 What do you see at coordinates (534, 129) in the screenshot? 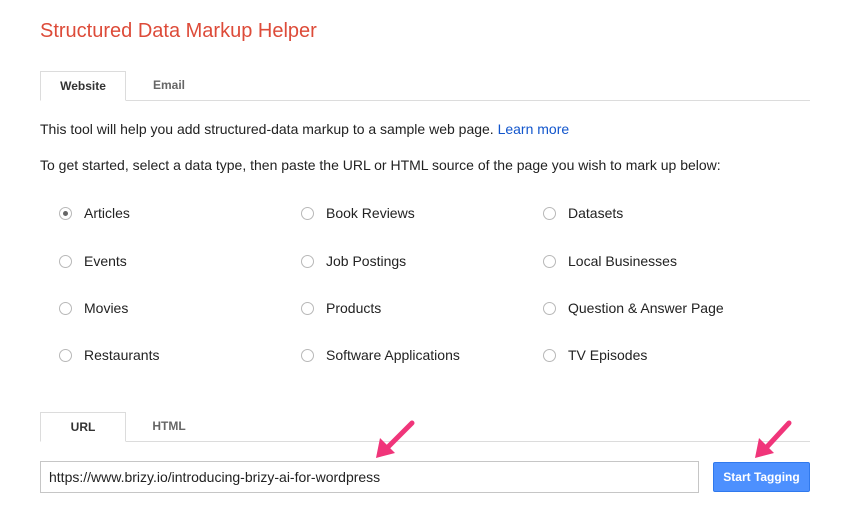
I see `learn-more-link: Learn more` at bounding box center [534, 129].